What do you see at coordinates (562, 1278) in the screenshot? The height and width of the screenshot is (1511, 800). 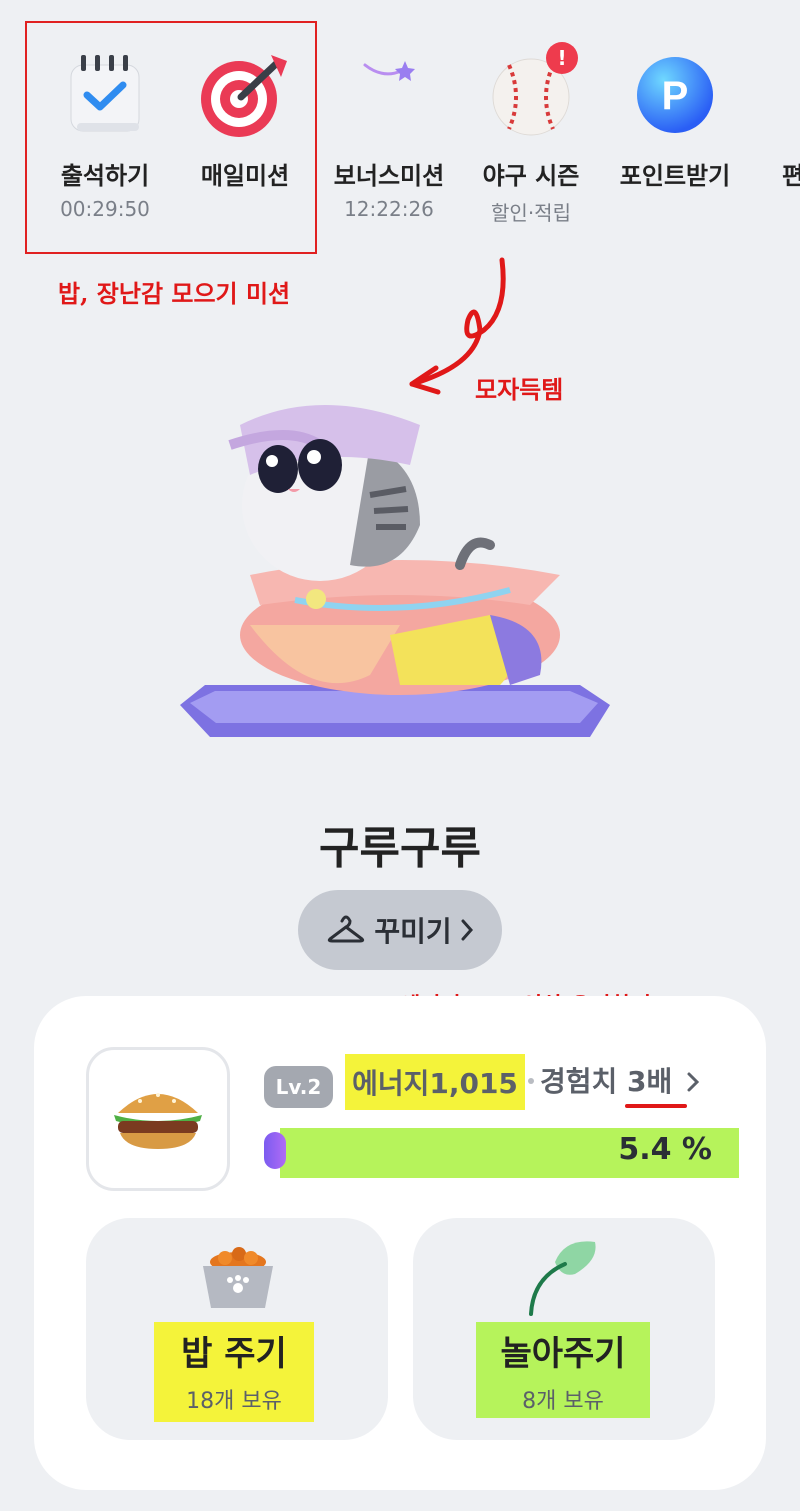 I see `toy-leaf-icon` at bounding box center [562, 1278].